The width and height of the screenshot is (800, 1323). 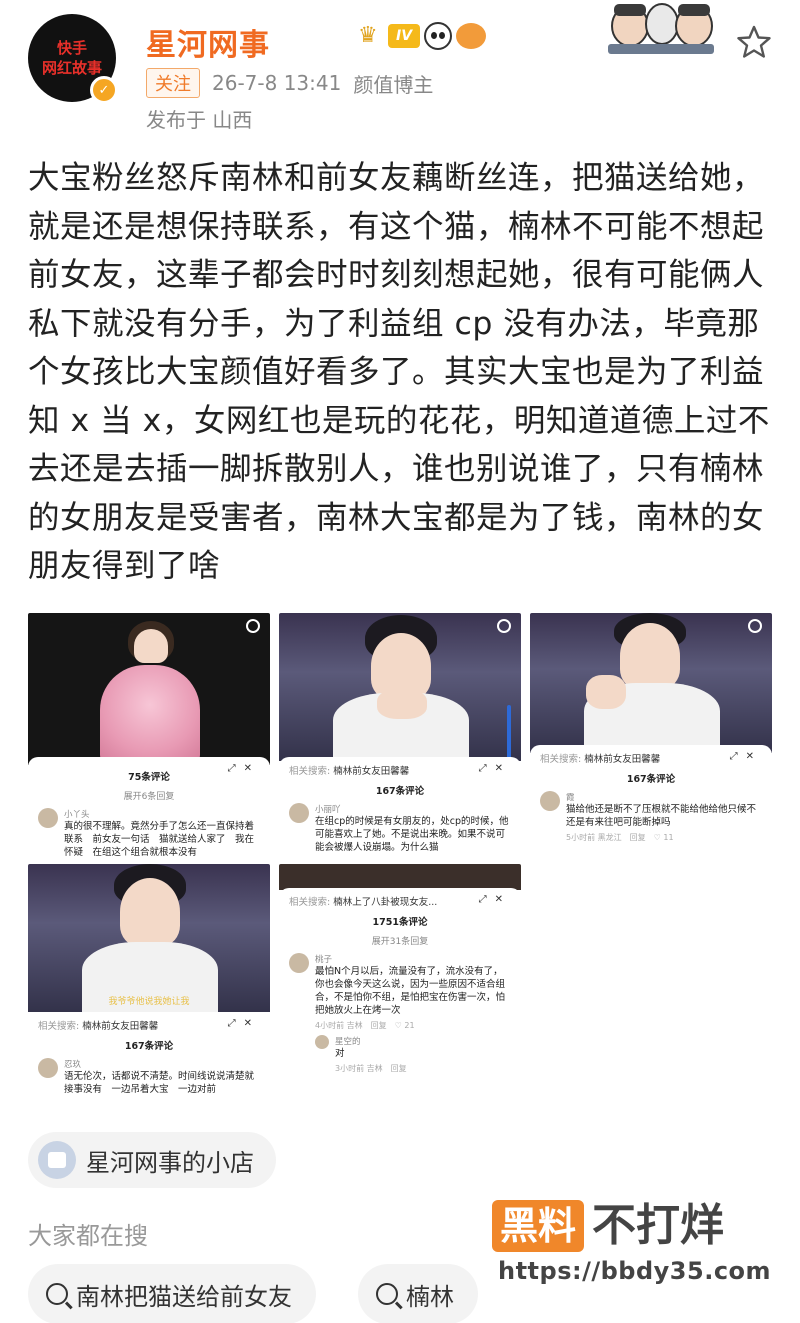 I want to click on trending-chip-label: 楠林, so click(x=430, y=1296).